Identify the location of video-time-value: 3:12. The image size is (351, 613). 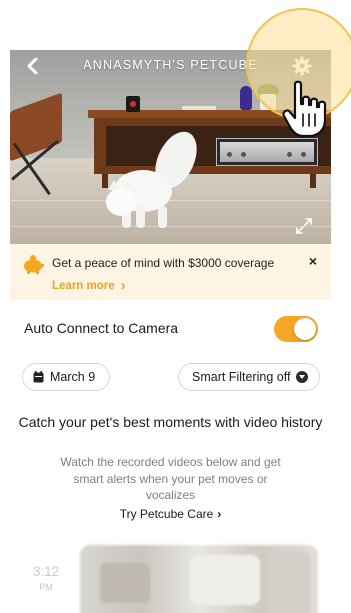
(46, 571).